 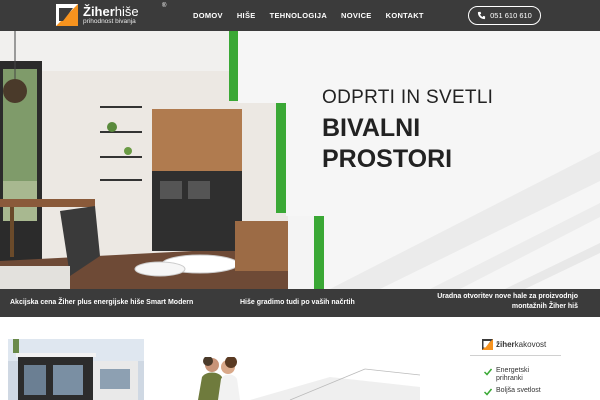 What do you see at coordinates (509, 379) in the screenshot?
I see `quality-item-line-2: prihranki` at bounding box center [509, 379].